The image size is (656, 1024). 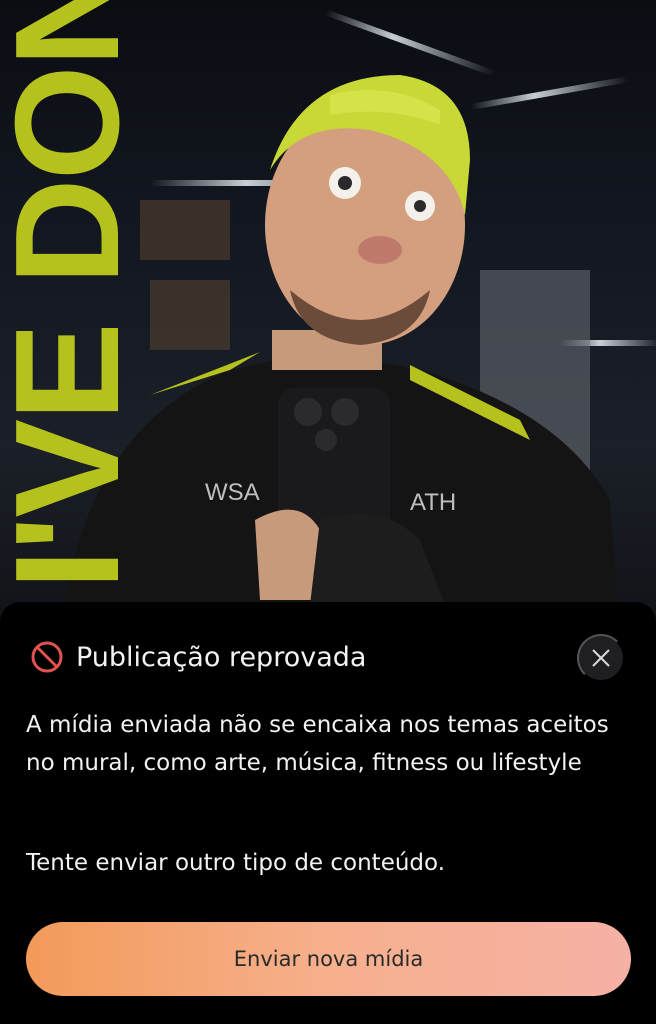 I want to click on sheet-title: Publicação reprovada, so click(x=221, y=657).